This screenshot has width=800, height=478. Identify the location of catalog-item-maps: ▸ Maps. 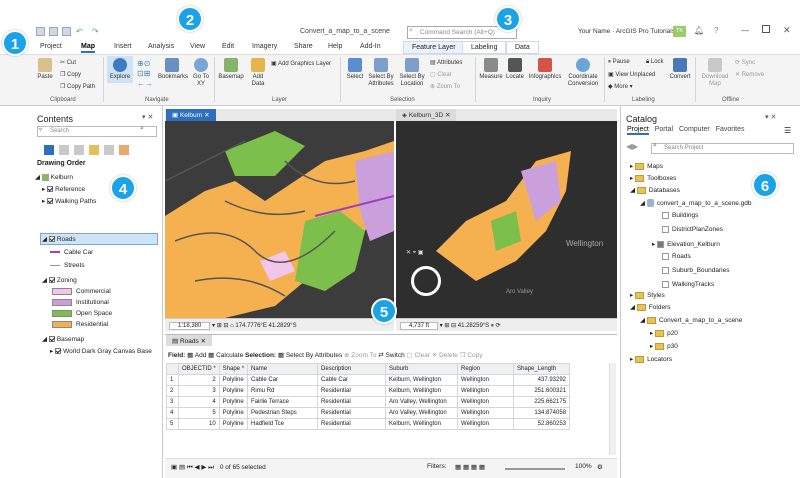
(646, 166).